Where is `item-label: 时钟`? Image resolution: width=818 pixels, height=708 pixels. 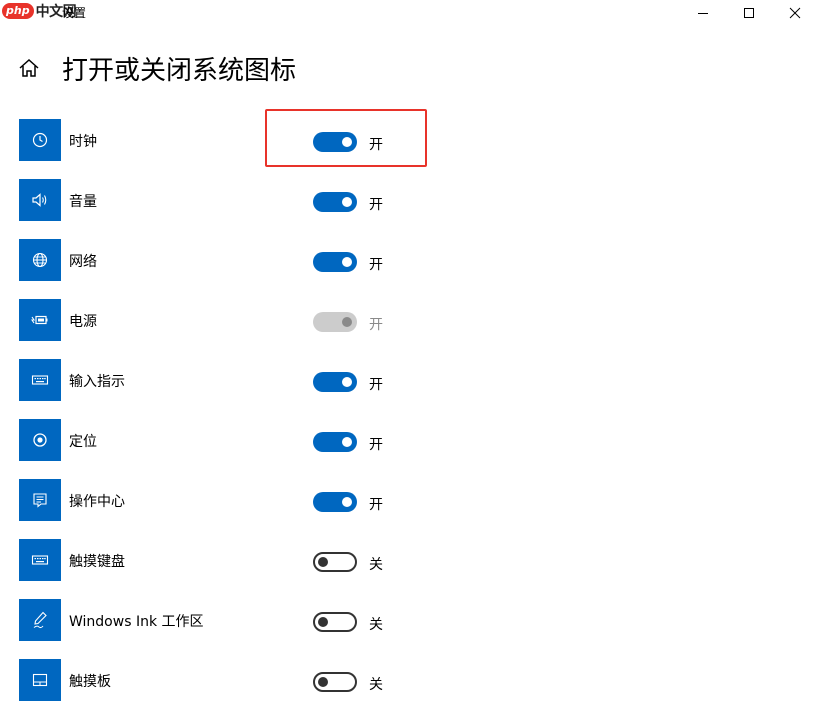
item-label: 时钟 is located at coordinates (83, 142).